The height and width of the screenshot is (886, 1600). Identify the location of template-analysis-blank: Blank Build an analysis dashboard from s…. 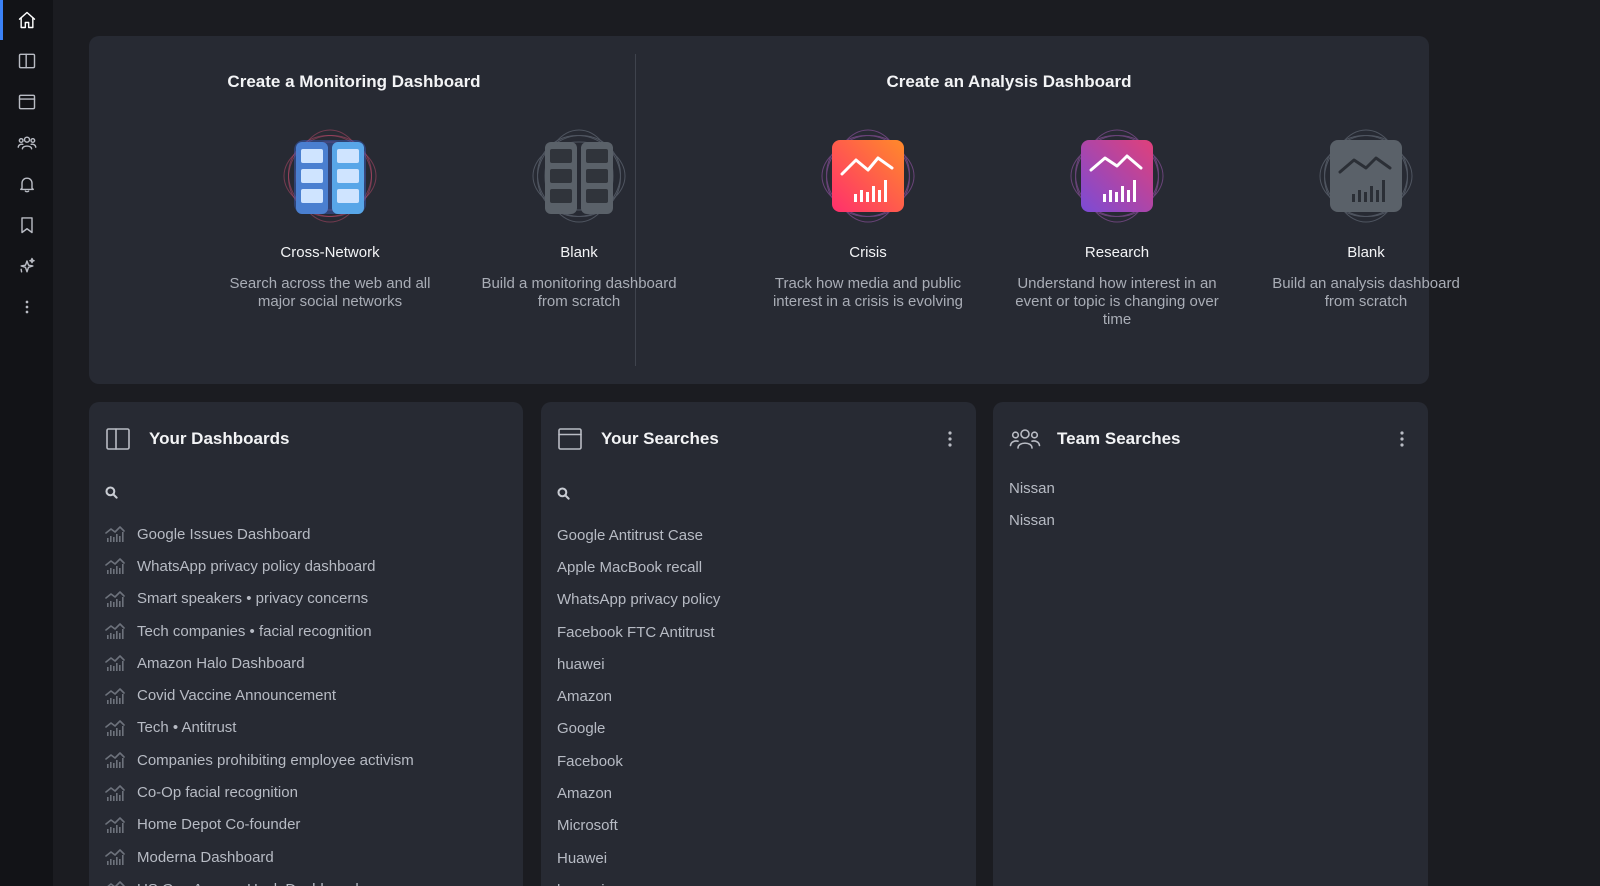
(1366, 219).